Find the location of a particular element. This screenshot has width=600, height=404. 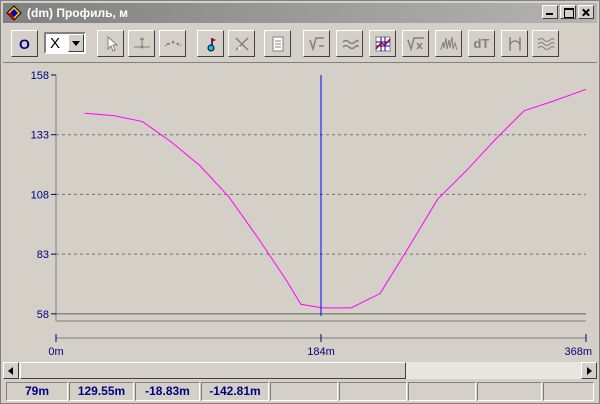

axis-select: X is located at coordinates (65, 43).